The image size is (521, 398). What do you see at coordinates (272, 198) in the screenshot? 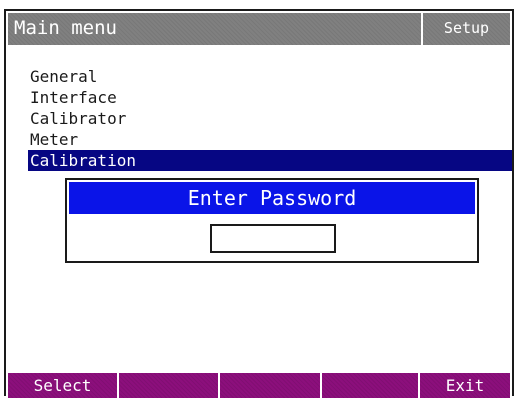
I see `dialog-title: Enter Password` at bounding box center [272, 198].